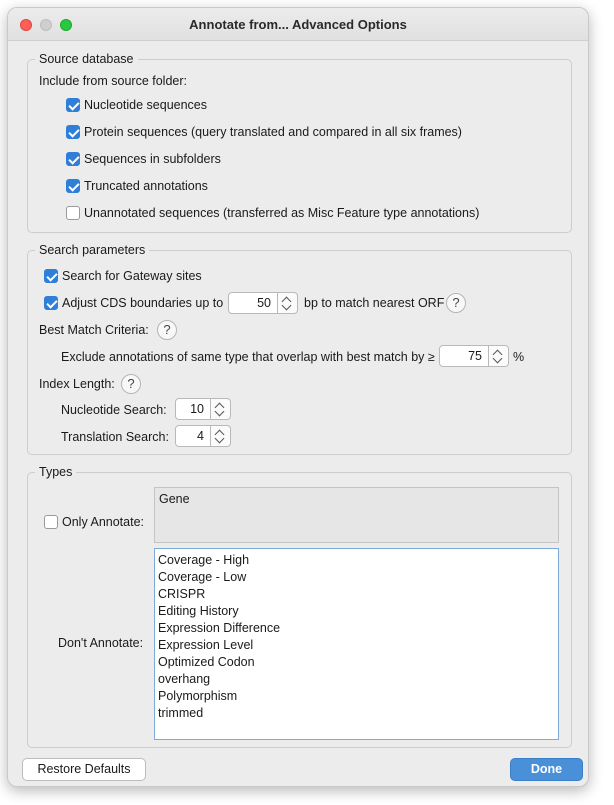 Image resolution: width=614 pixels, height=805 pixels. I want to click on list-item: Editing History, so click(356, 611).